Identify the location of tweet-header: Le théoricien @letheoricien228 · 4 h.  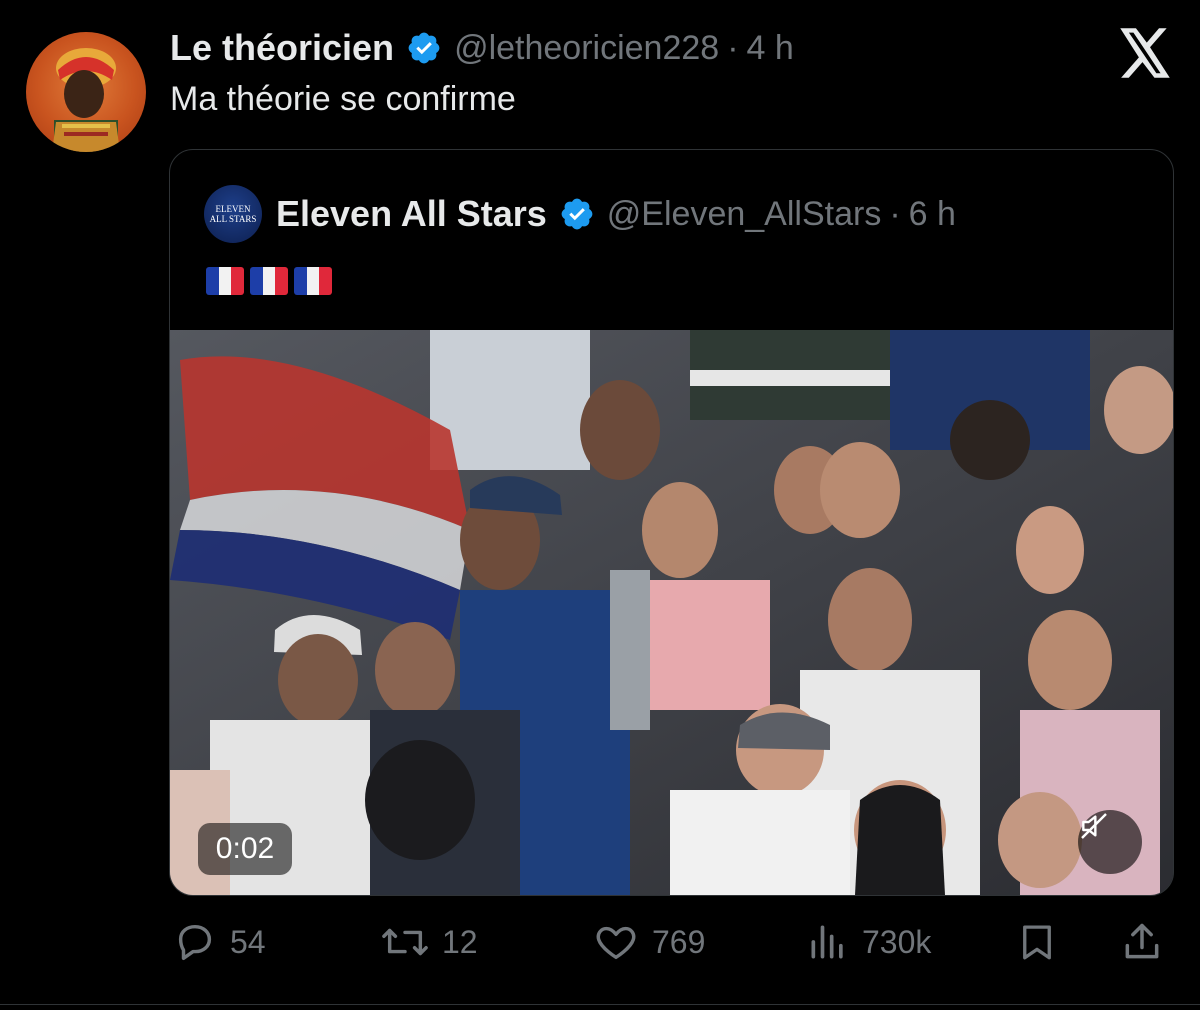
(482, 48).